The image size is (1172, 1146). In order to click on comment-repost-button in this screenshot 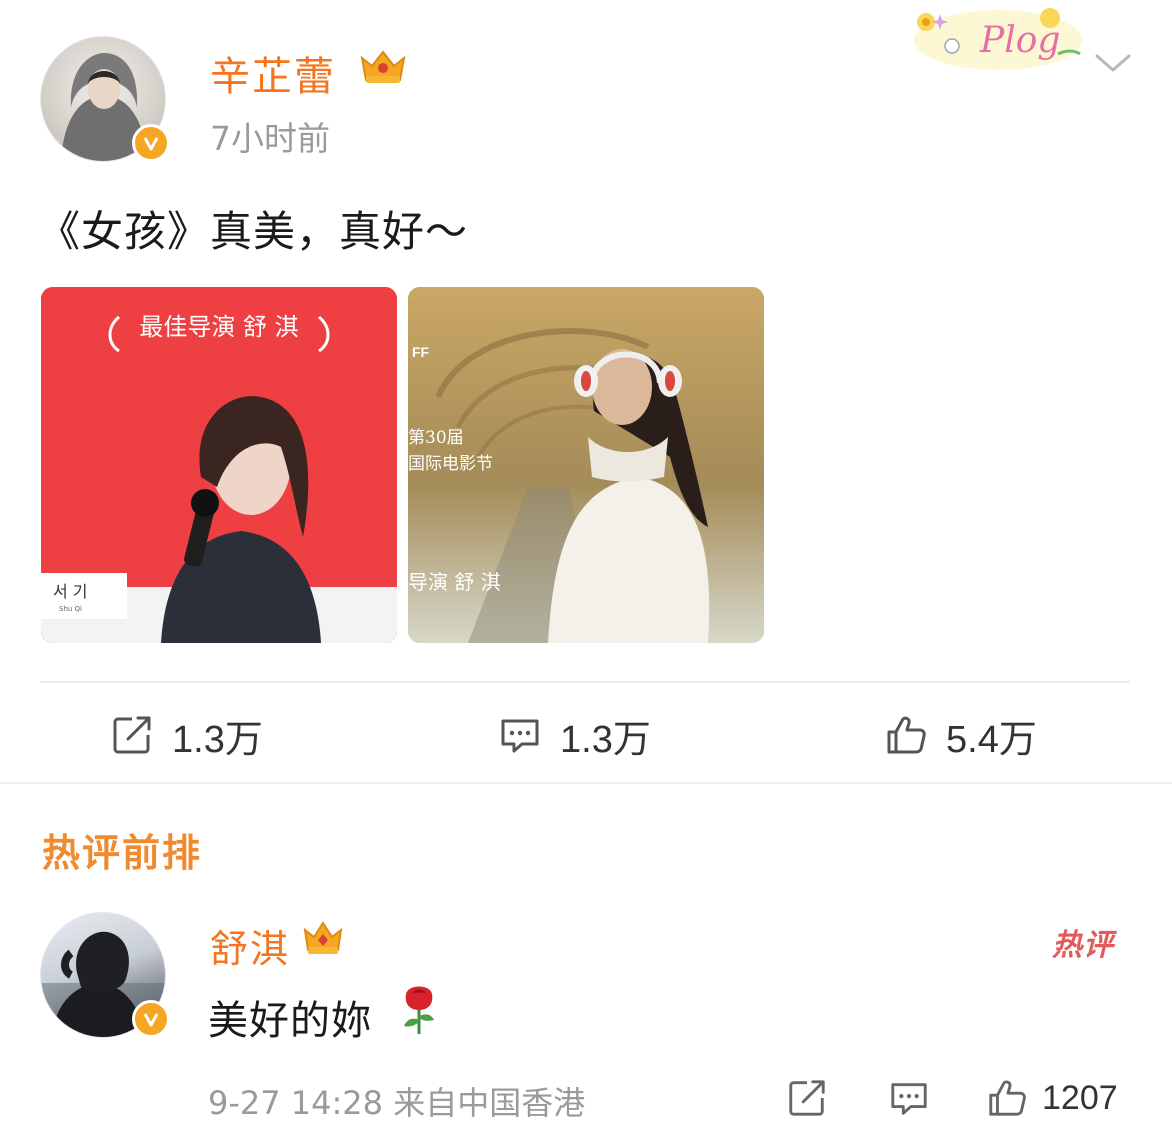, I will do `click(807, 1098)`.